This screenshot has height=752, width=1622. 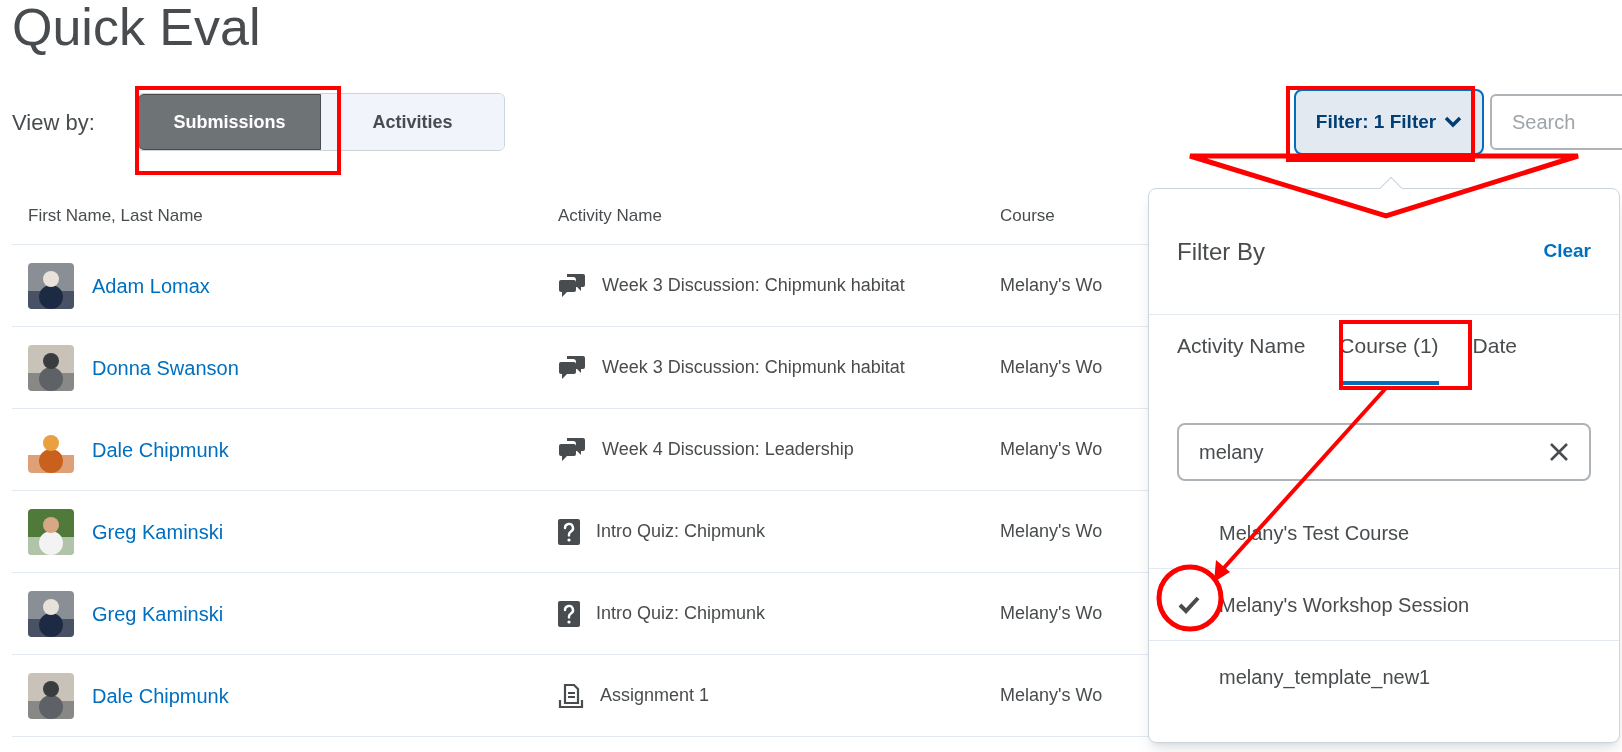 What do you see at coordinates (1559, 452) in the screenshot?
I see `close-icon` at bounding box center [1559, 452].